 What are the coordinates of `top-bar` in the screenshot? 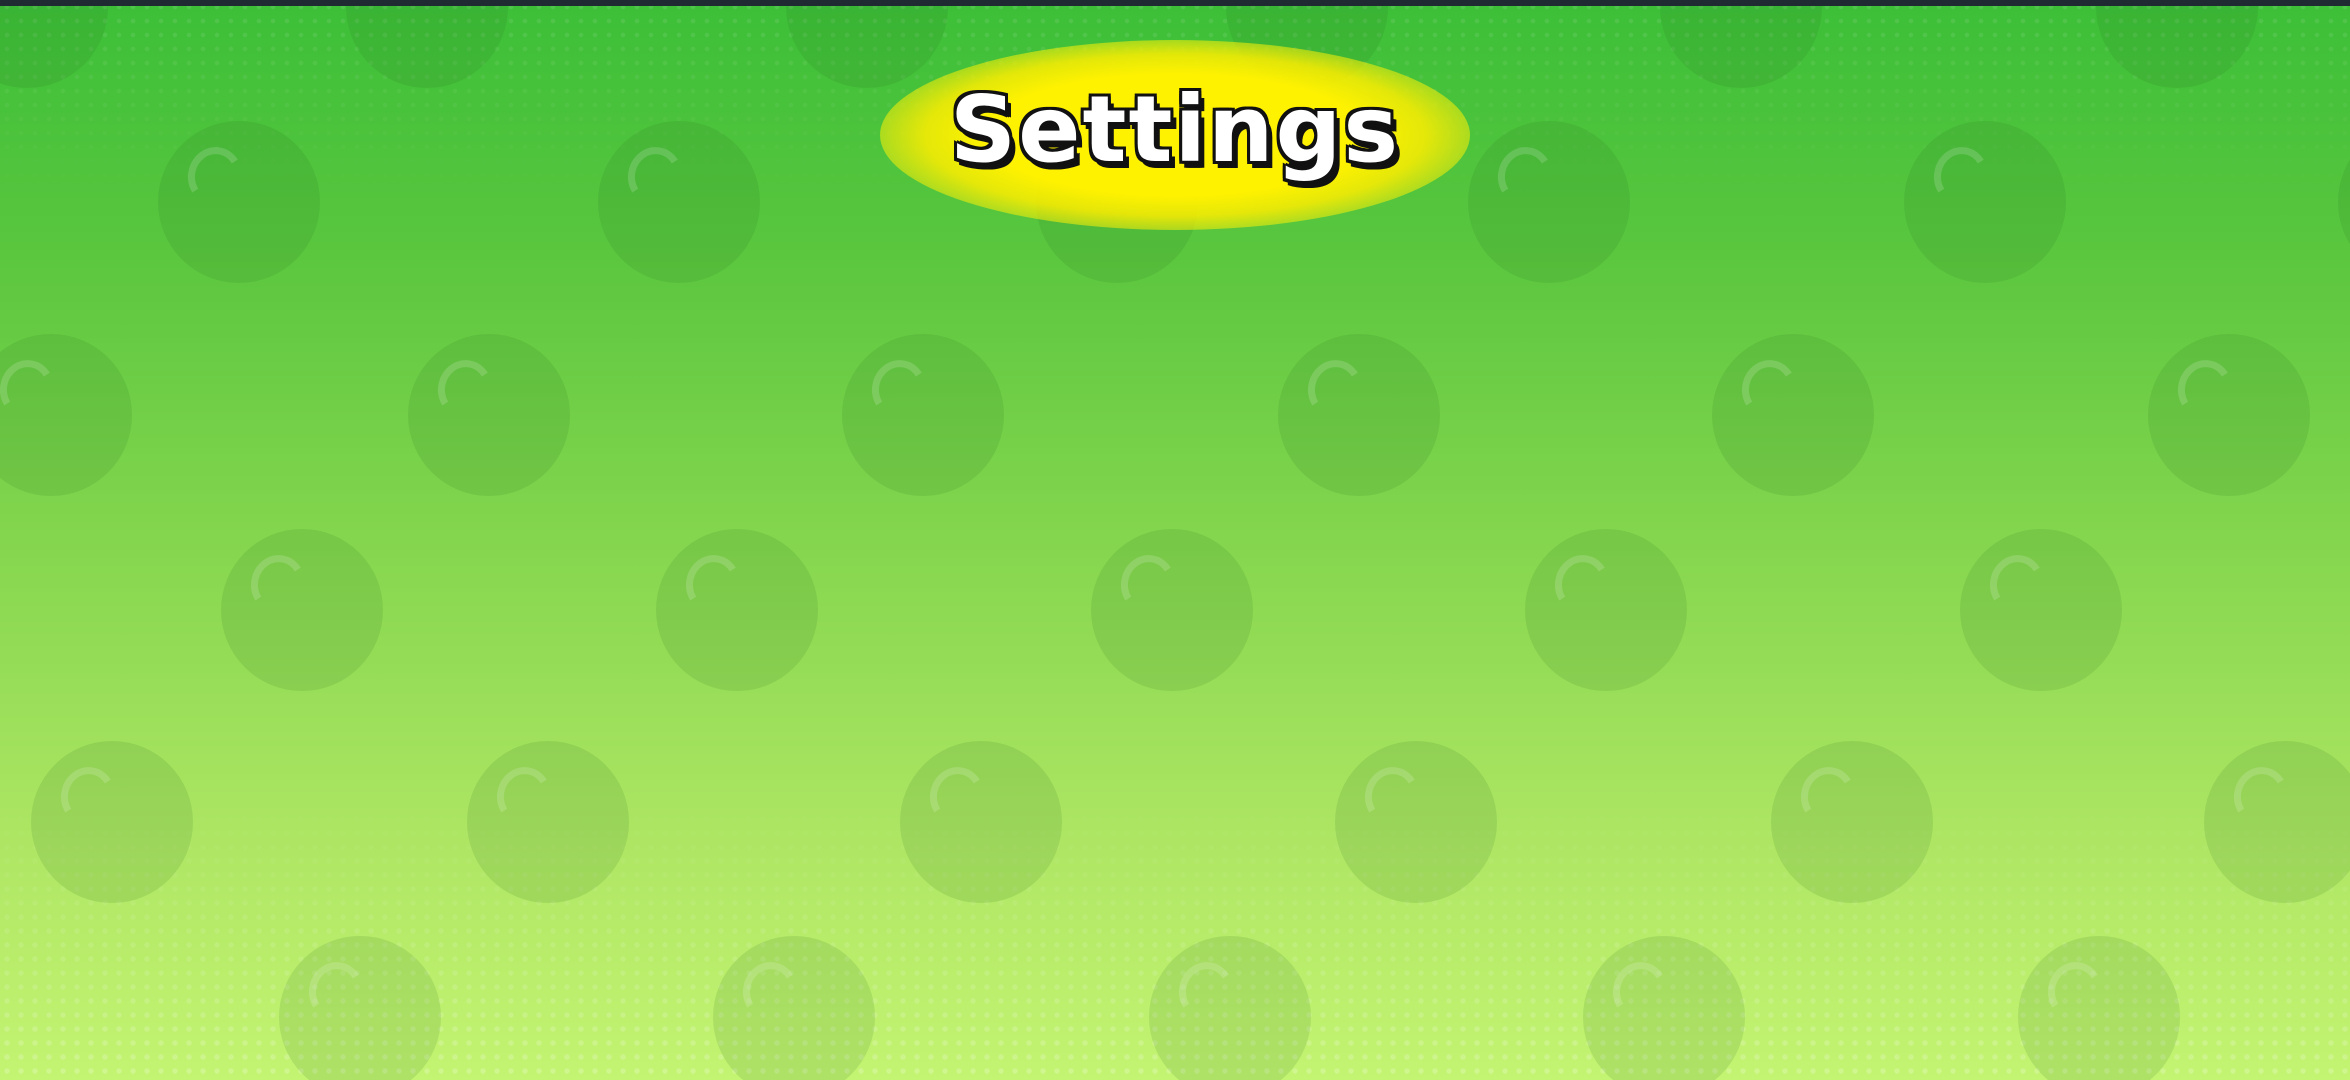 It's located at (1175, 3).